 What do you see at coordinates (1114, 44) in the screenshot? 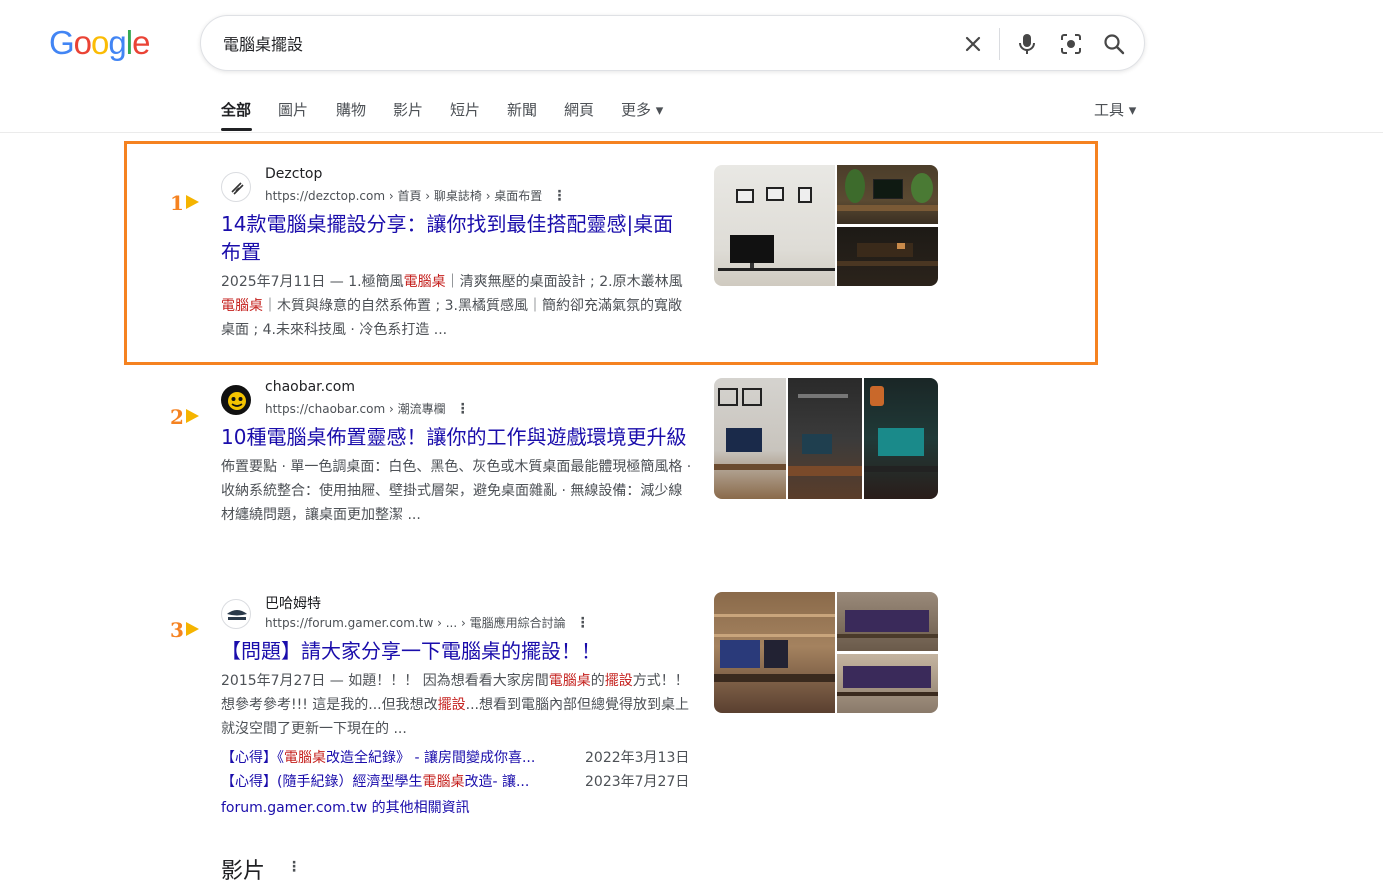
I see `search-icon` at bounding box center [1114, 44].